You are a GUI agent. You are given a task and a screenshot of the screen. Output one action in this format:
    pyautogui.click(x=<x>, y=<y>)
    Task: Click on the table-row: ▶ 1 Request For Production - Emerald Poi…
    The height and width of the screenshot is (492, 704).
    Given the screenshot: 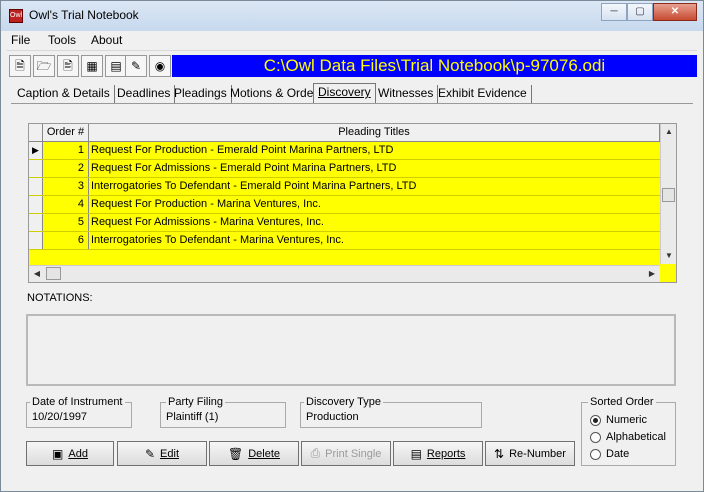 What is the action you would take?
    pyautogui.click(x=344, y=151)
    